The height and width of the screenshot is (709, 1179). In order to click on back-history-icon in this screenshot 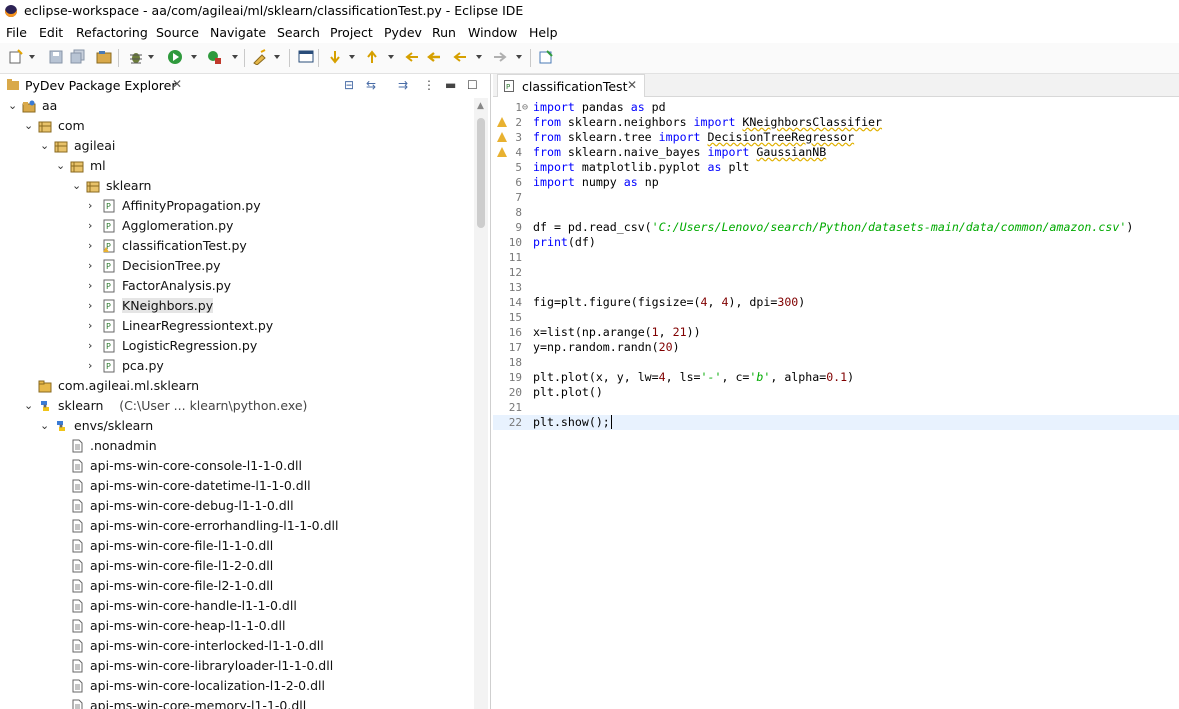, I will do `click(460, 57)`.